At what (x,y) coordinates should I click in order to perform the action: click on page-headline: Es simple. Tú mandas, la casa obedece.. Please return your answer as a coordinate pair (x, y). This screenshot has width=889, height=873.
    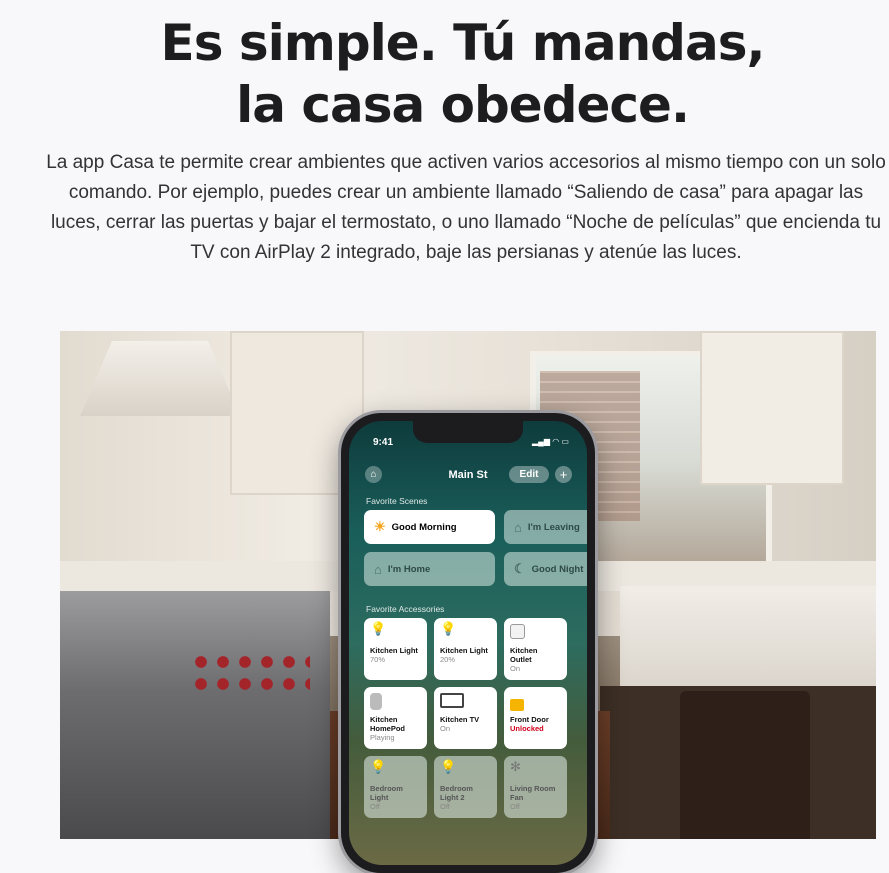
    Looking at the image, I should click on (444, 74).